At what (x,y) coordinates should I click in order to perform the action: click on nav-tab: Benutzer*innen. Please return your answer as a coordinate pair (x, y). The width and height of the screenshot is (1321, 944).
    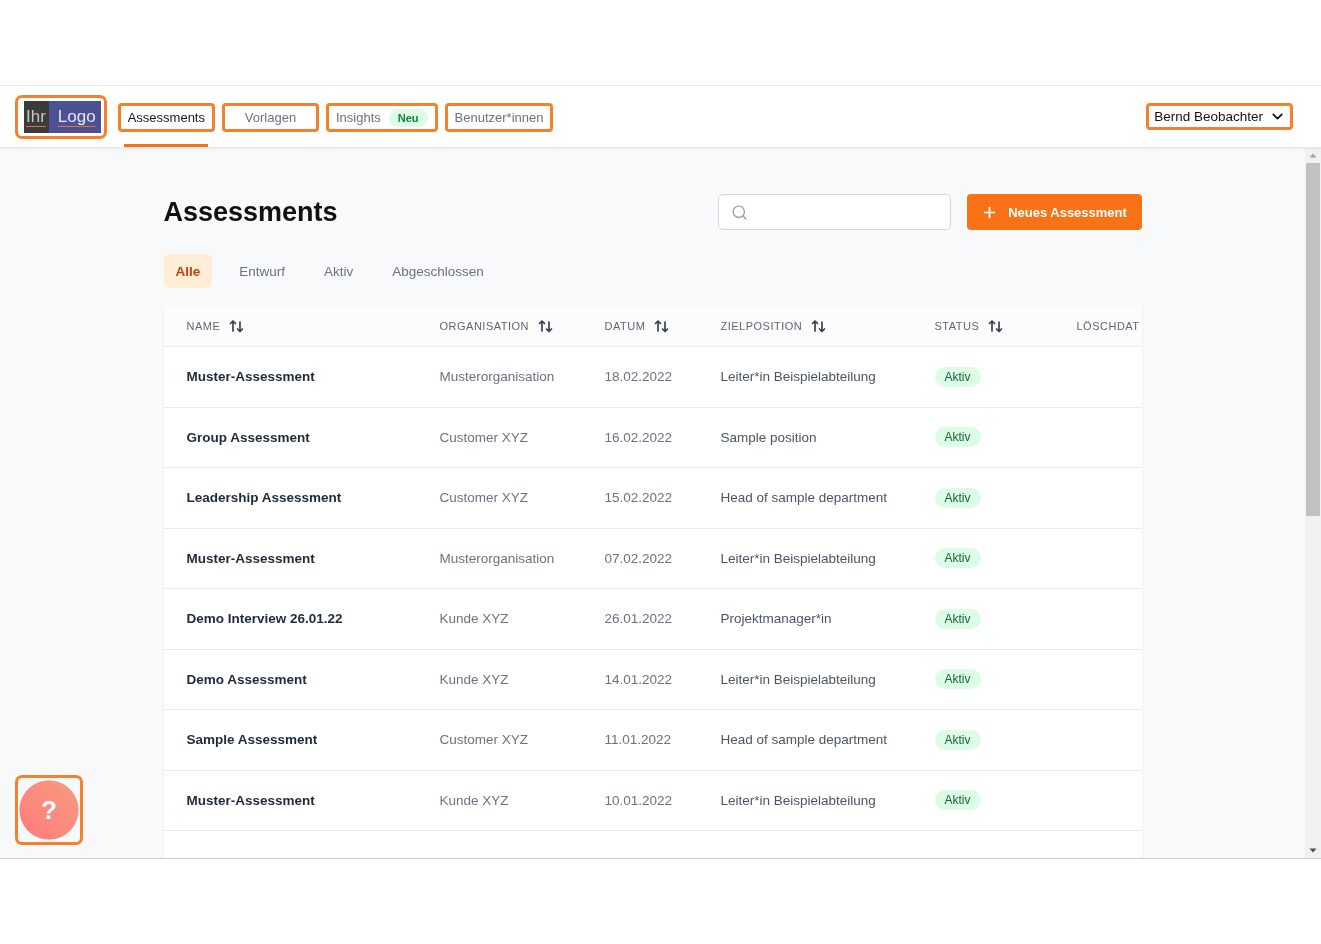
    Looking at the image, I should click on (499, 118).